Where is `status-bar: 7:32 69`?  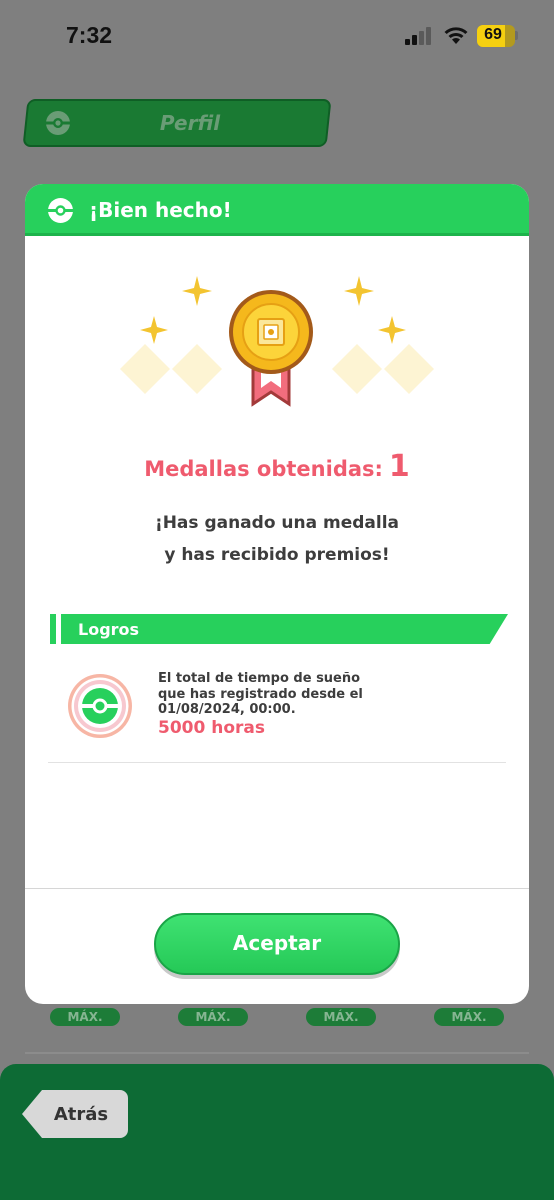
status-bar: 7:32 69 is located at coordinates (277, 35).